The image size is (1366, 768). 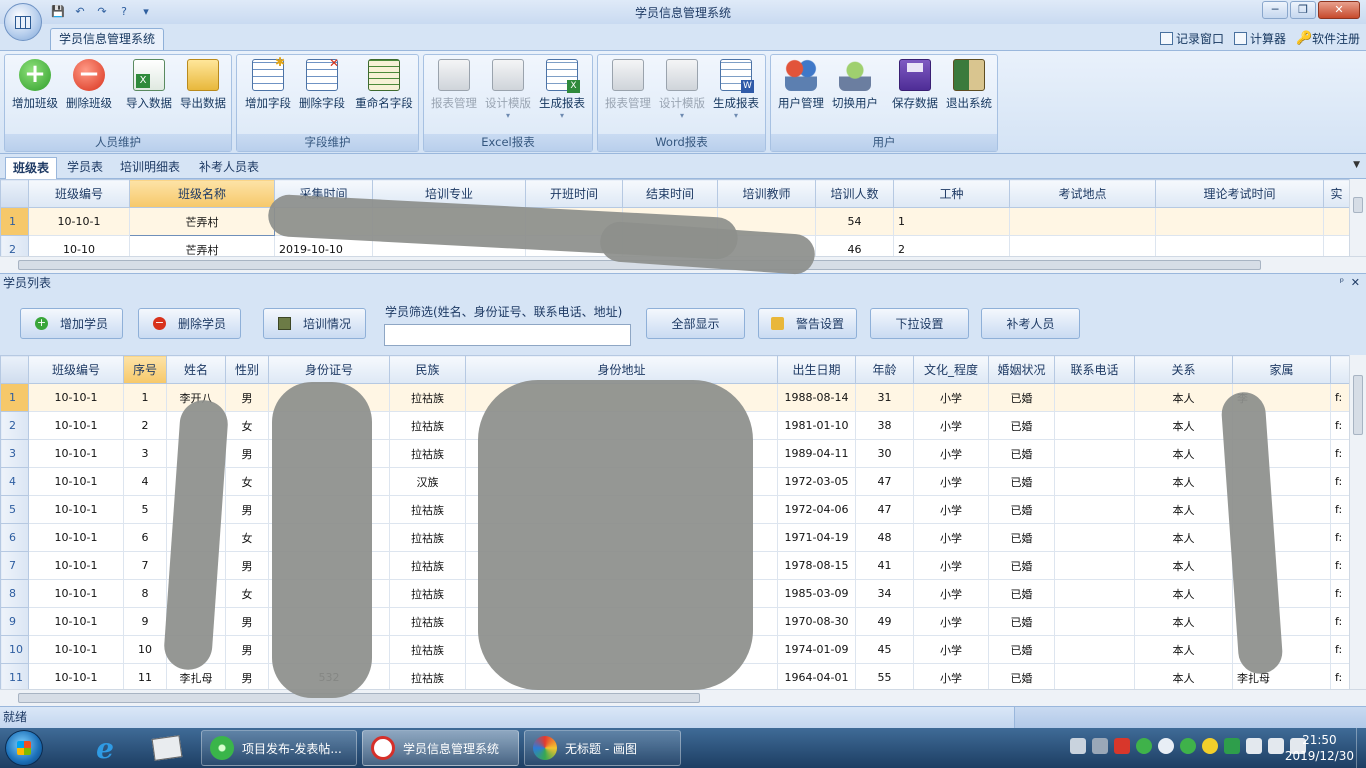 I want to click on show-desktop-button, so click(x=1361, y=748).